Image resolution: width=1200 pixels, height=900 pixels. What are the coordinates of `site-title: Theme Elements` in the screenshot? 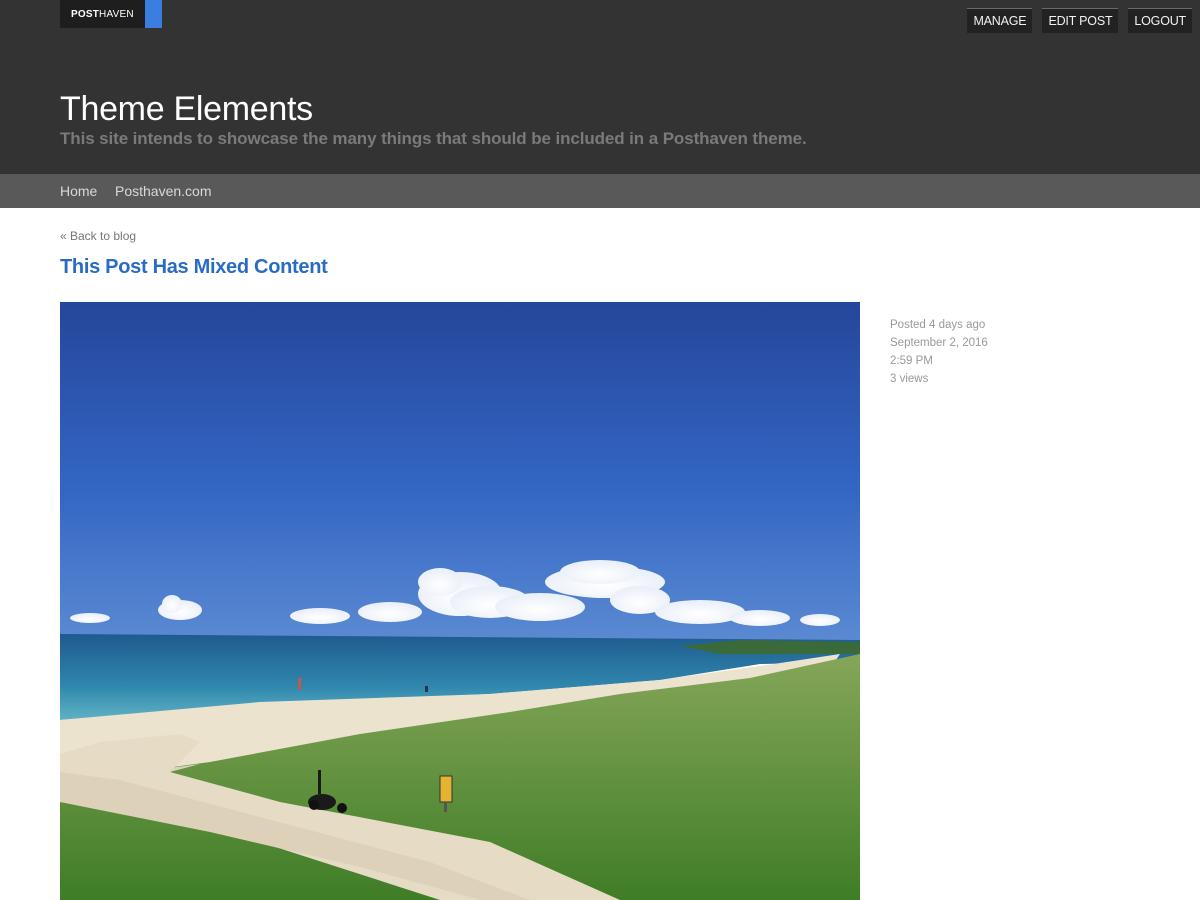 It's located at (186, 109).